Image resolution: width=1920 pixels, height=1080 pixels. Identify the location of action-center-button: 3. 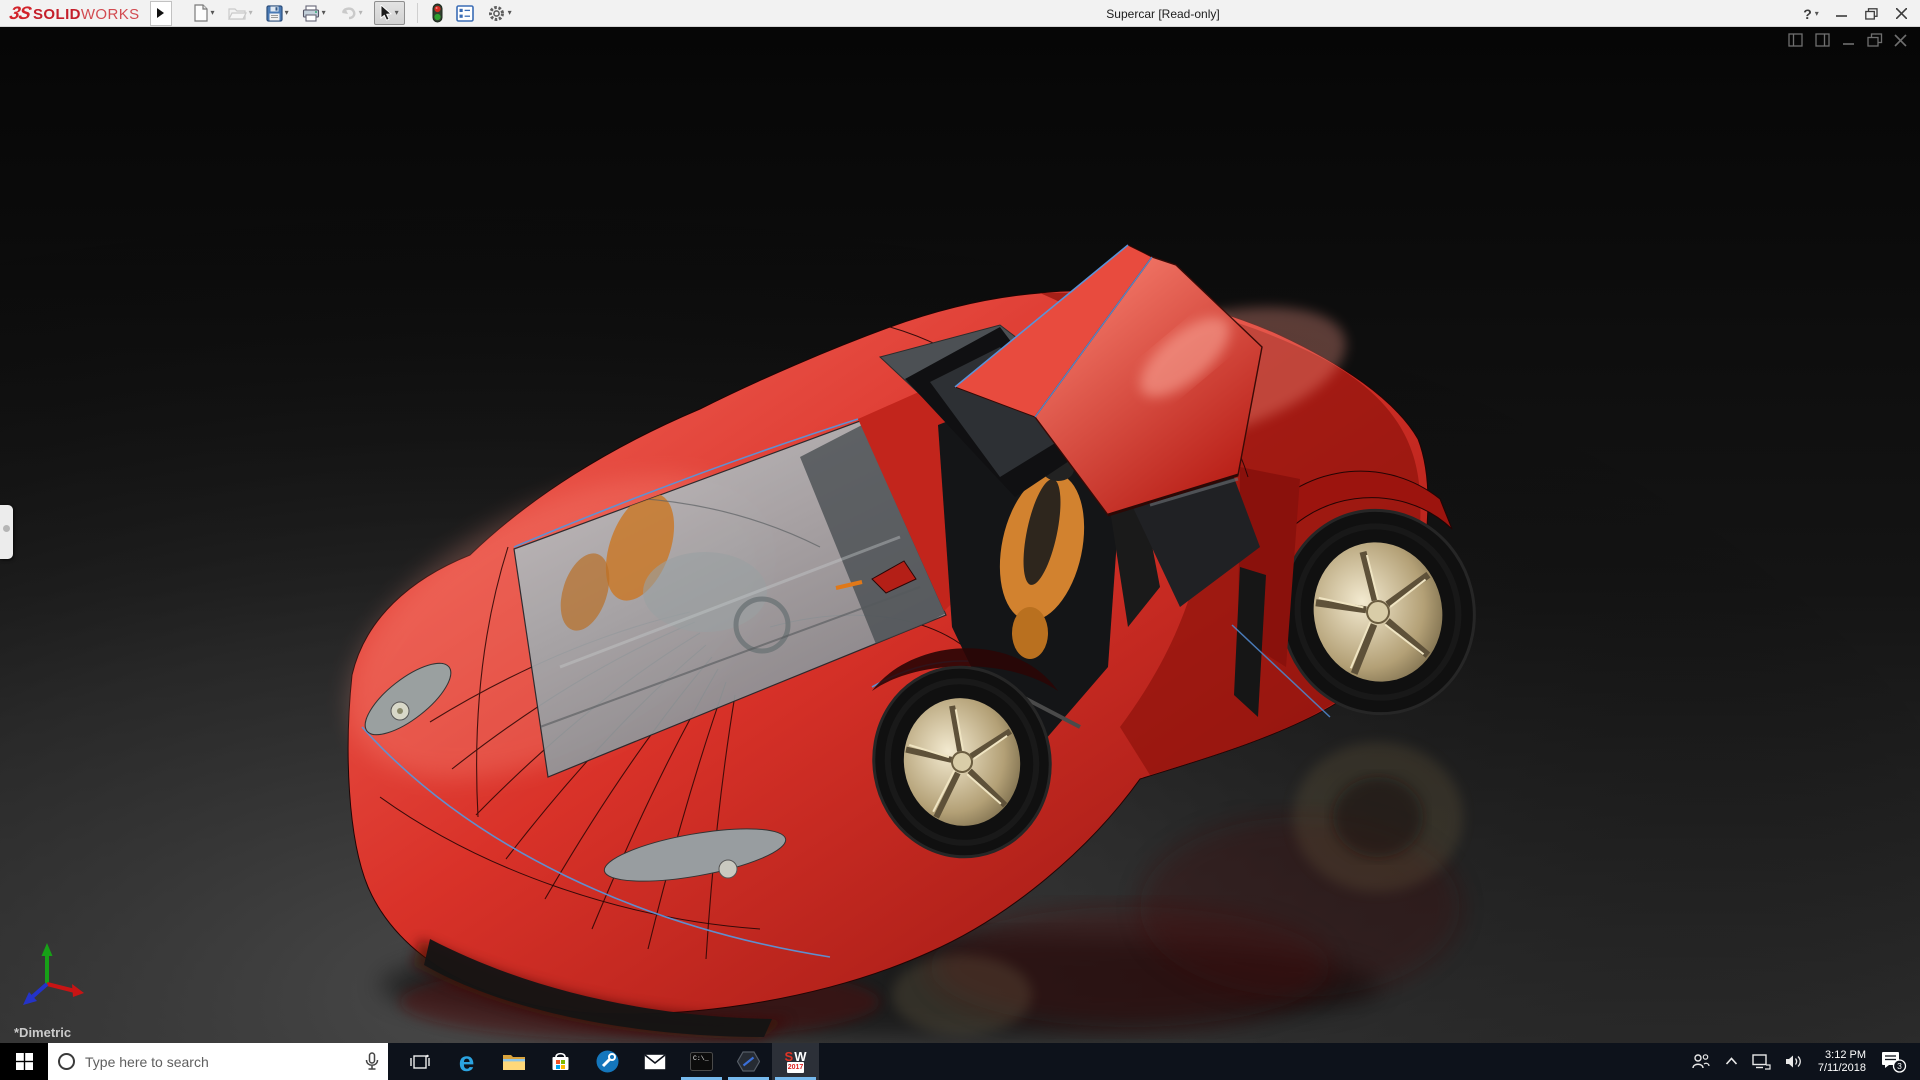
(1894, 1061).